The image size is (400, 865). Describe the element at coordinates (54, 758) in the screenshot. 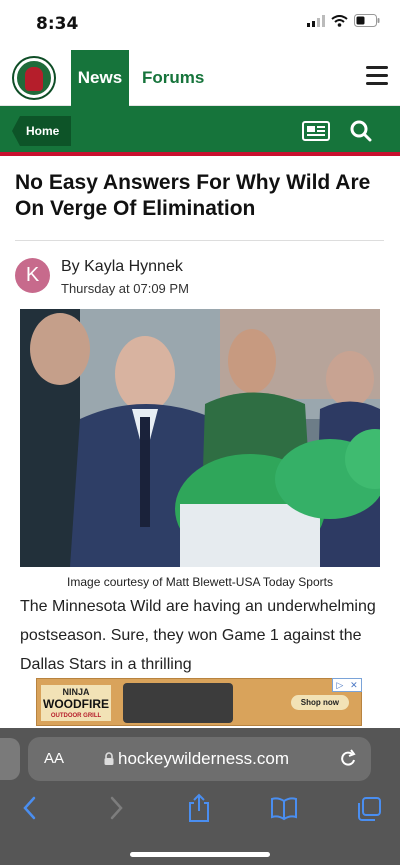

I see `text-size-button: AA` at that location.